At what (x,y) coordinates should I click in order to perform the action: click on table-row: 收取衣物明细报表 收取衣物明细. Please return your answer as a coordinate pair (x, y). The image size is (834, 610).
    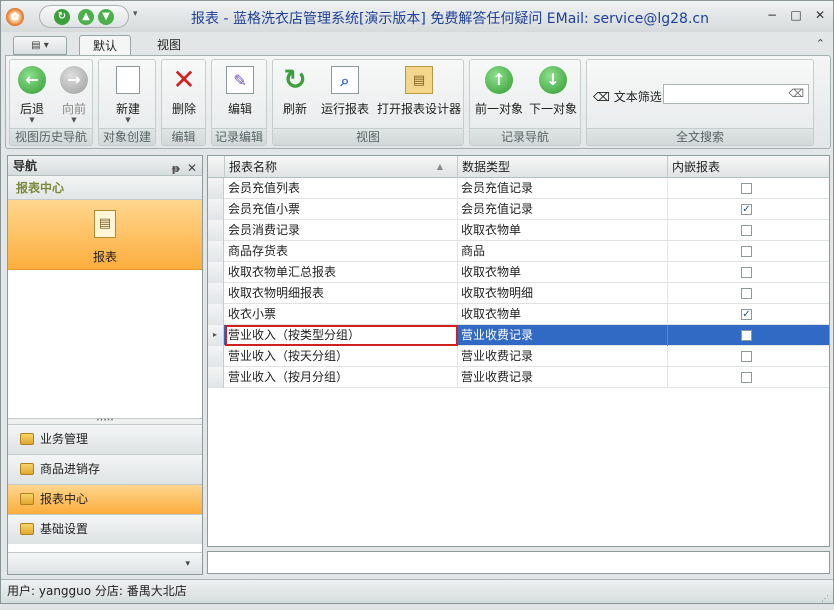
    Looking at the image, I should click on (518, 293).